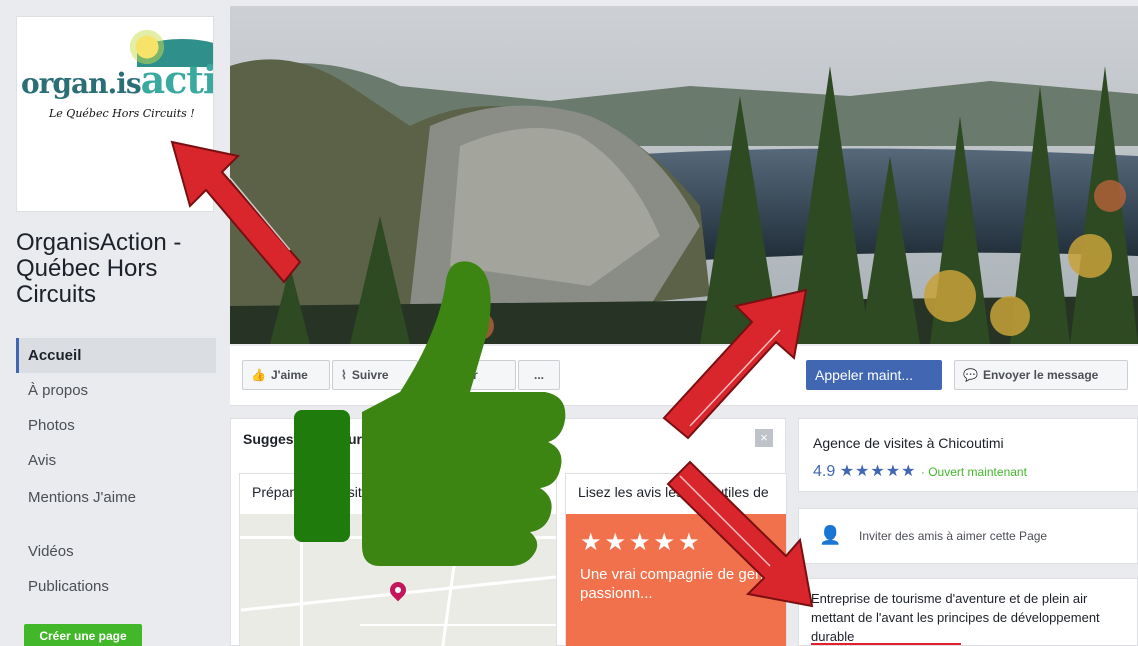 The height and width of the screenshot is (646, 1138). I want to click on send-message-button: 💬 Envoyer le message, so click(1041, 375).